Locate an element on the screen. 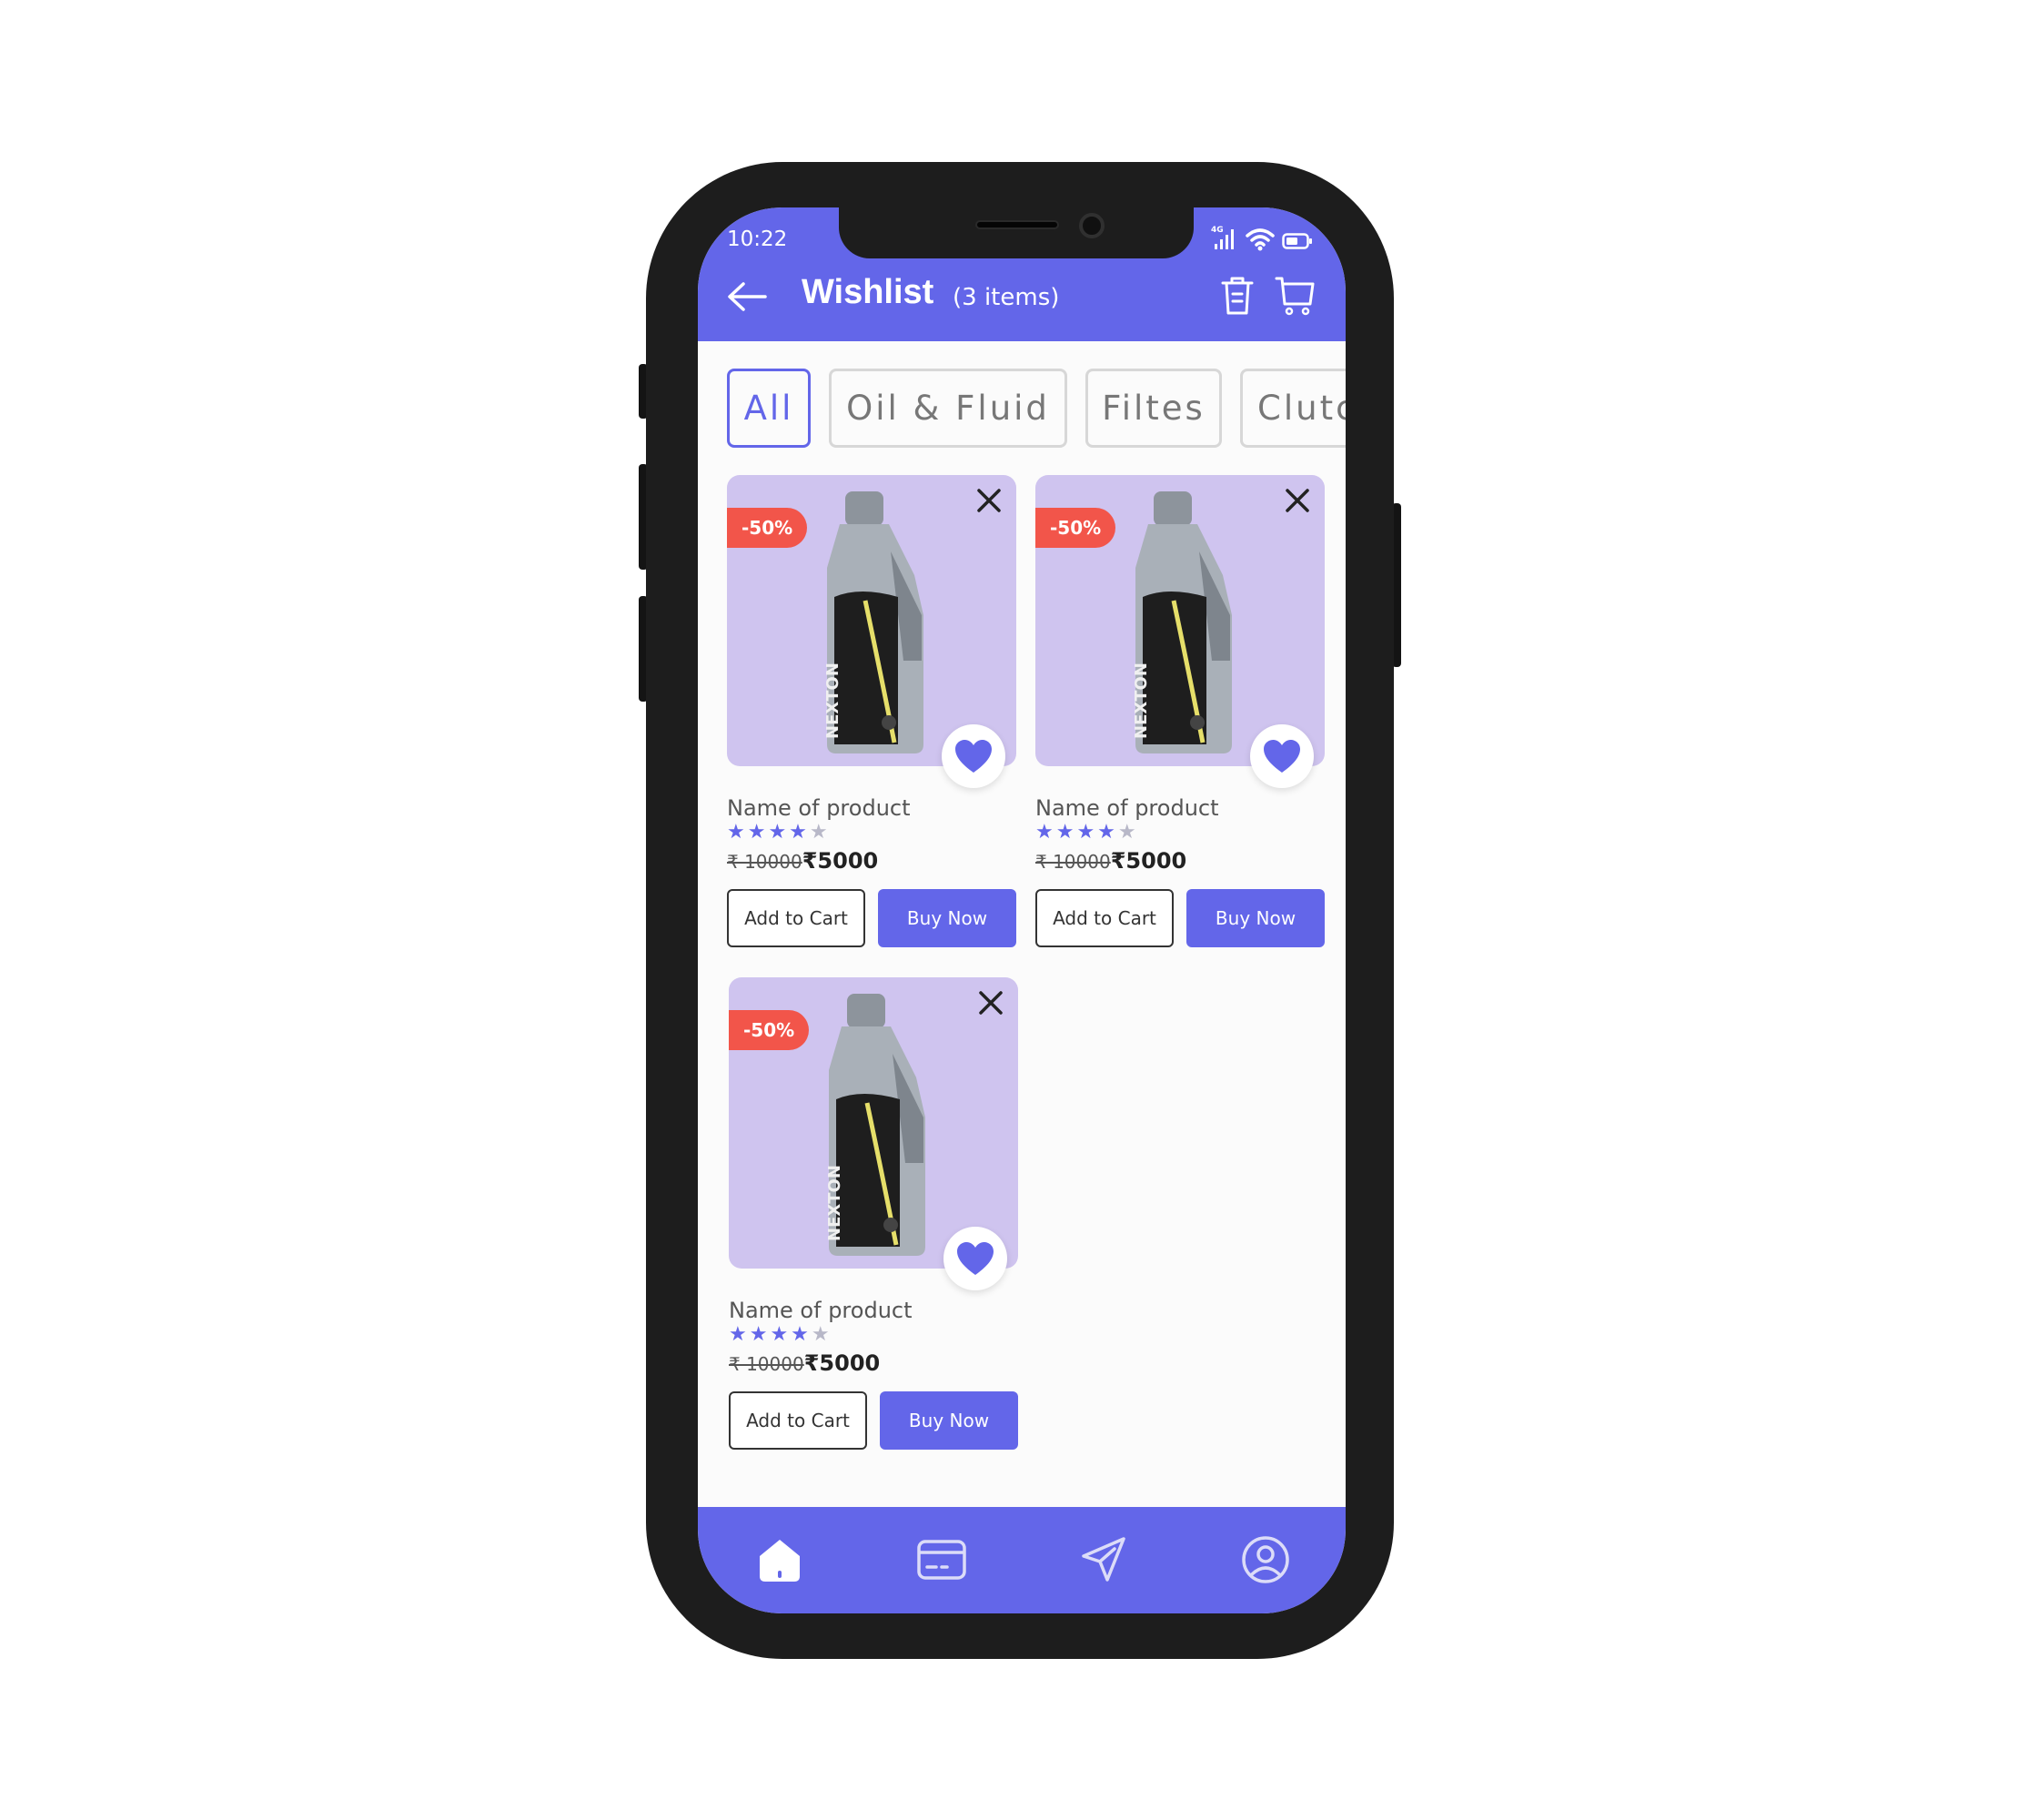  bottom-nav is located at coordinates (1022, 1560).